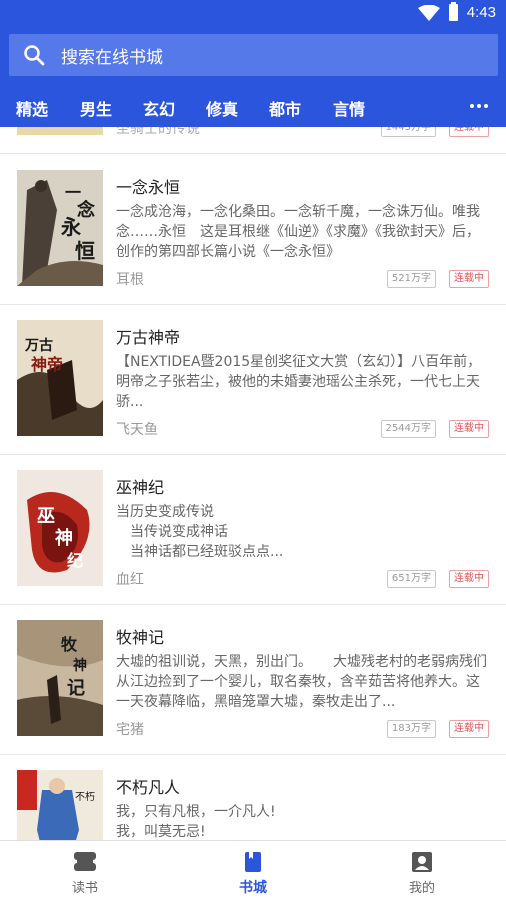 The image size is (506, 900). What do you see at coordinates (96, 108) in the screenshot?
I see `tab-male: 男生` at bounding box center [96, 108].